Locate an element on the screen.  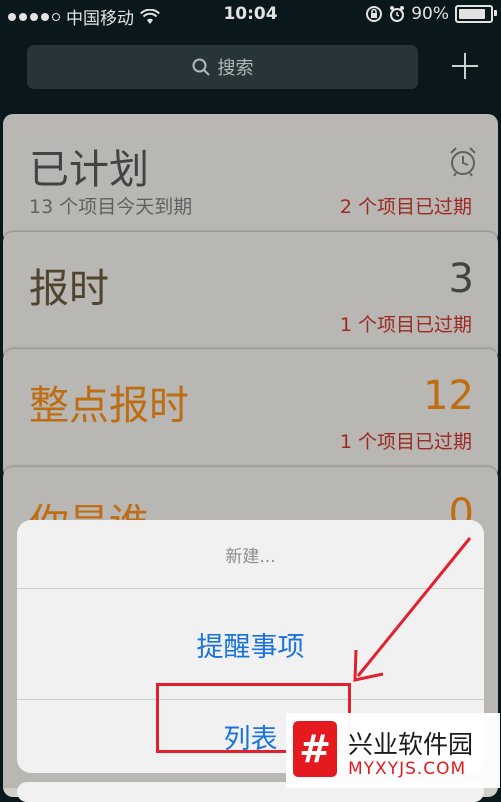
watermark-title: 兴业软件园 is located at coordinates (411, 744).